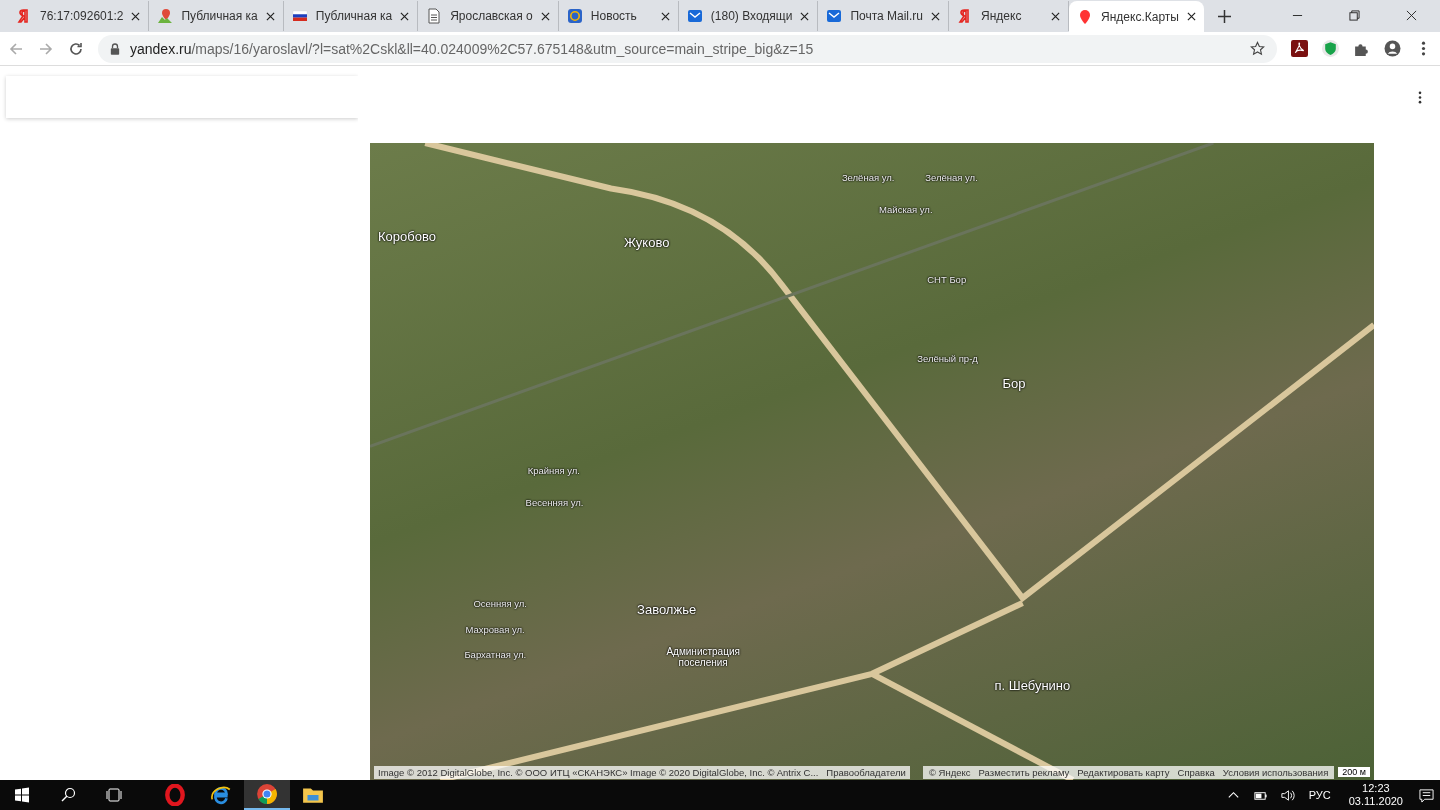 The height and width of the screenshot is (810, 1440). What do you see at coordinates (1196, 772) in the screenshot?
I see `footer-link: Справка` at bounding box center [1196, 772].